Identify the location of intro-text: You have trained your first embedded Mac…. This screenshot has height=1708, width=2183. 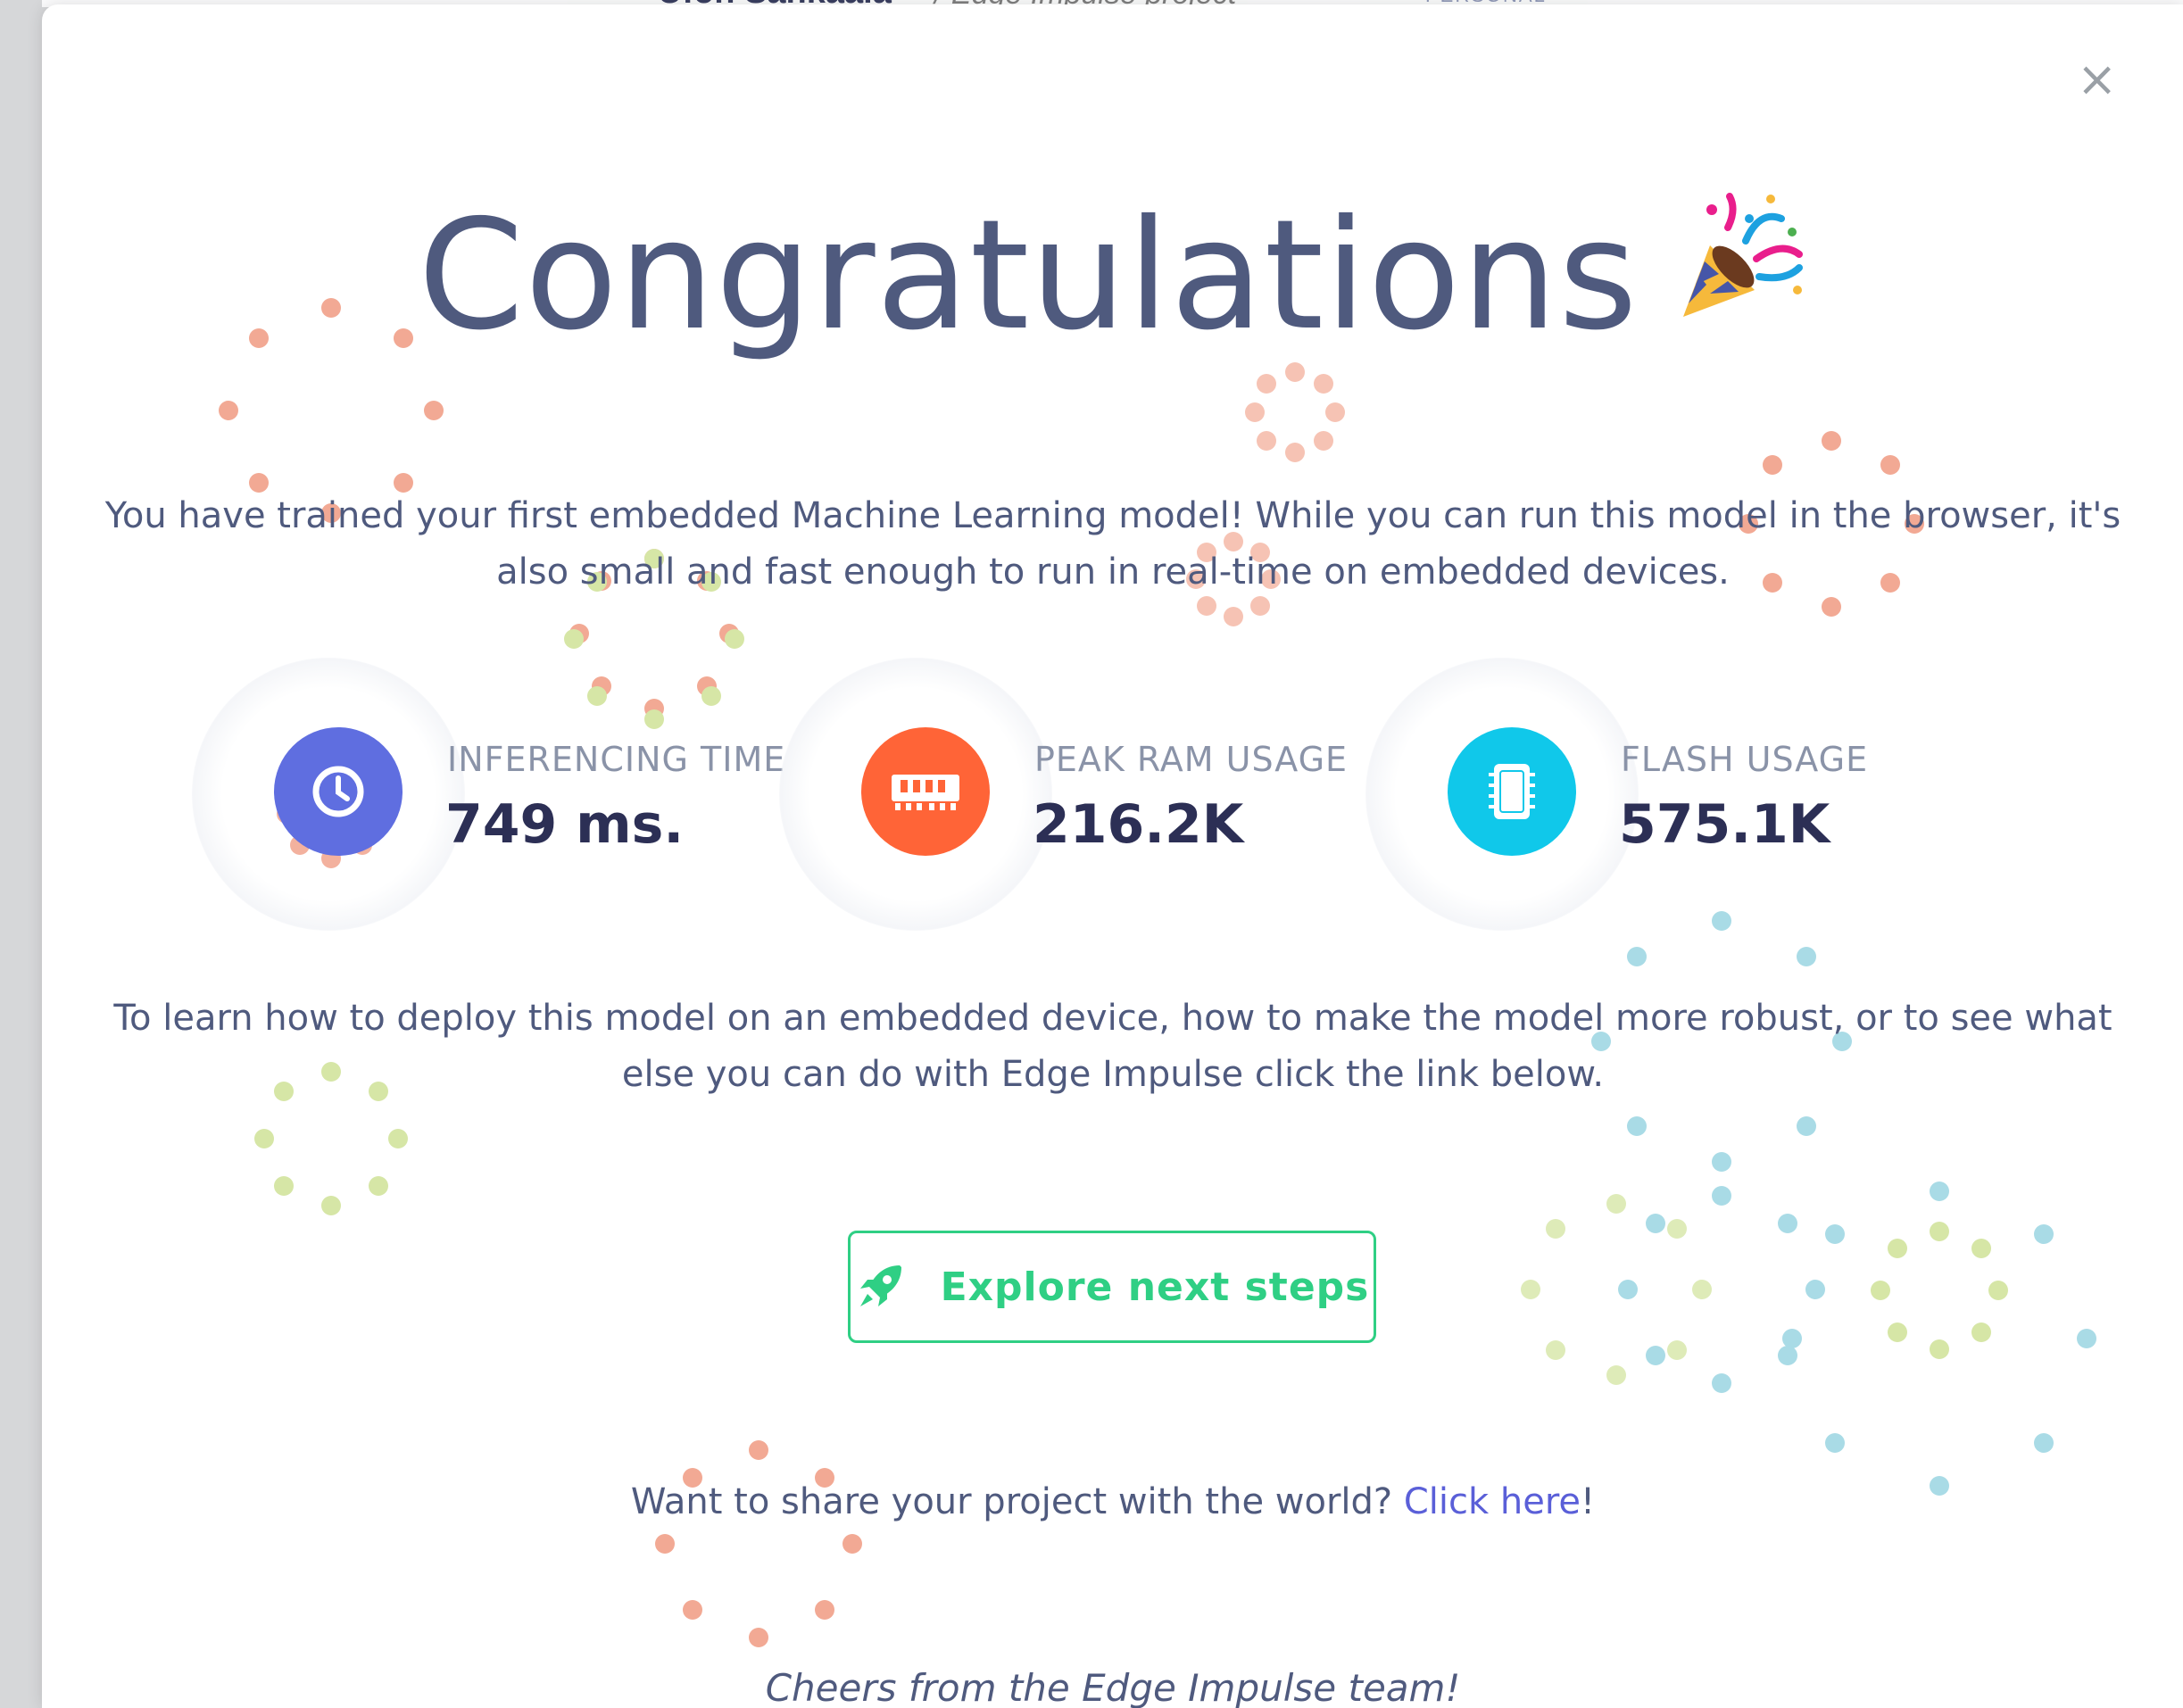
(1112, 544).